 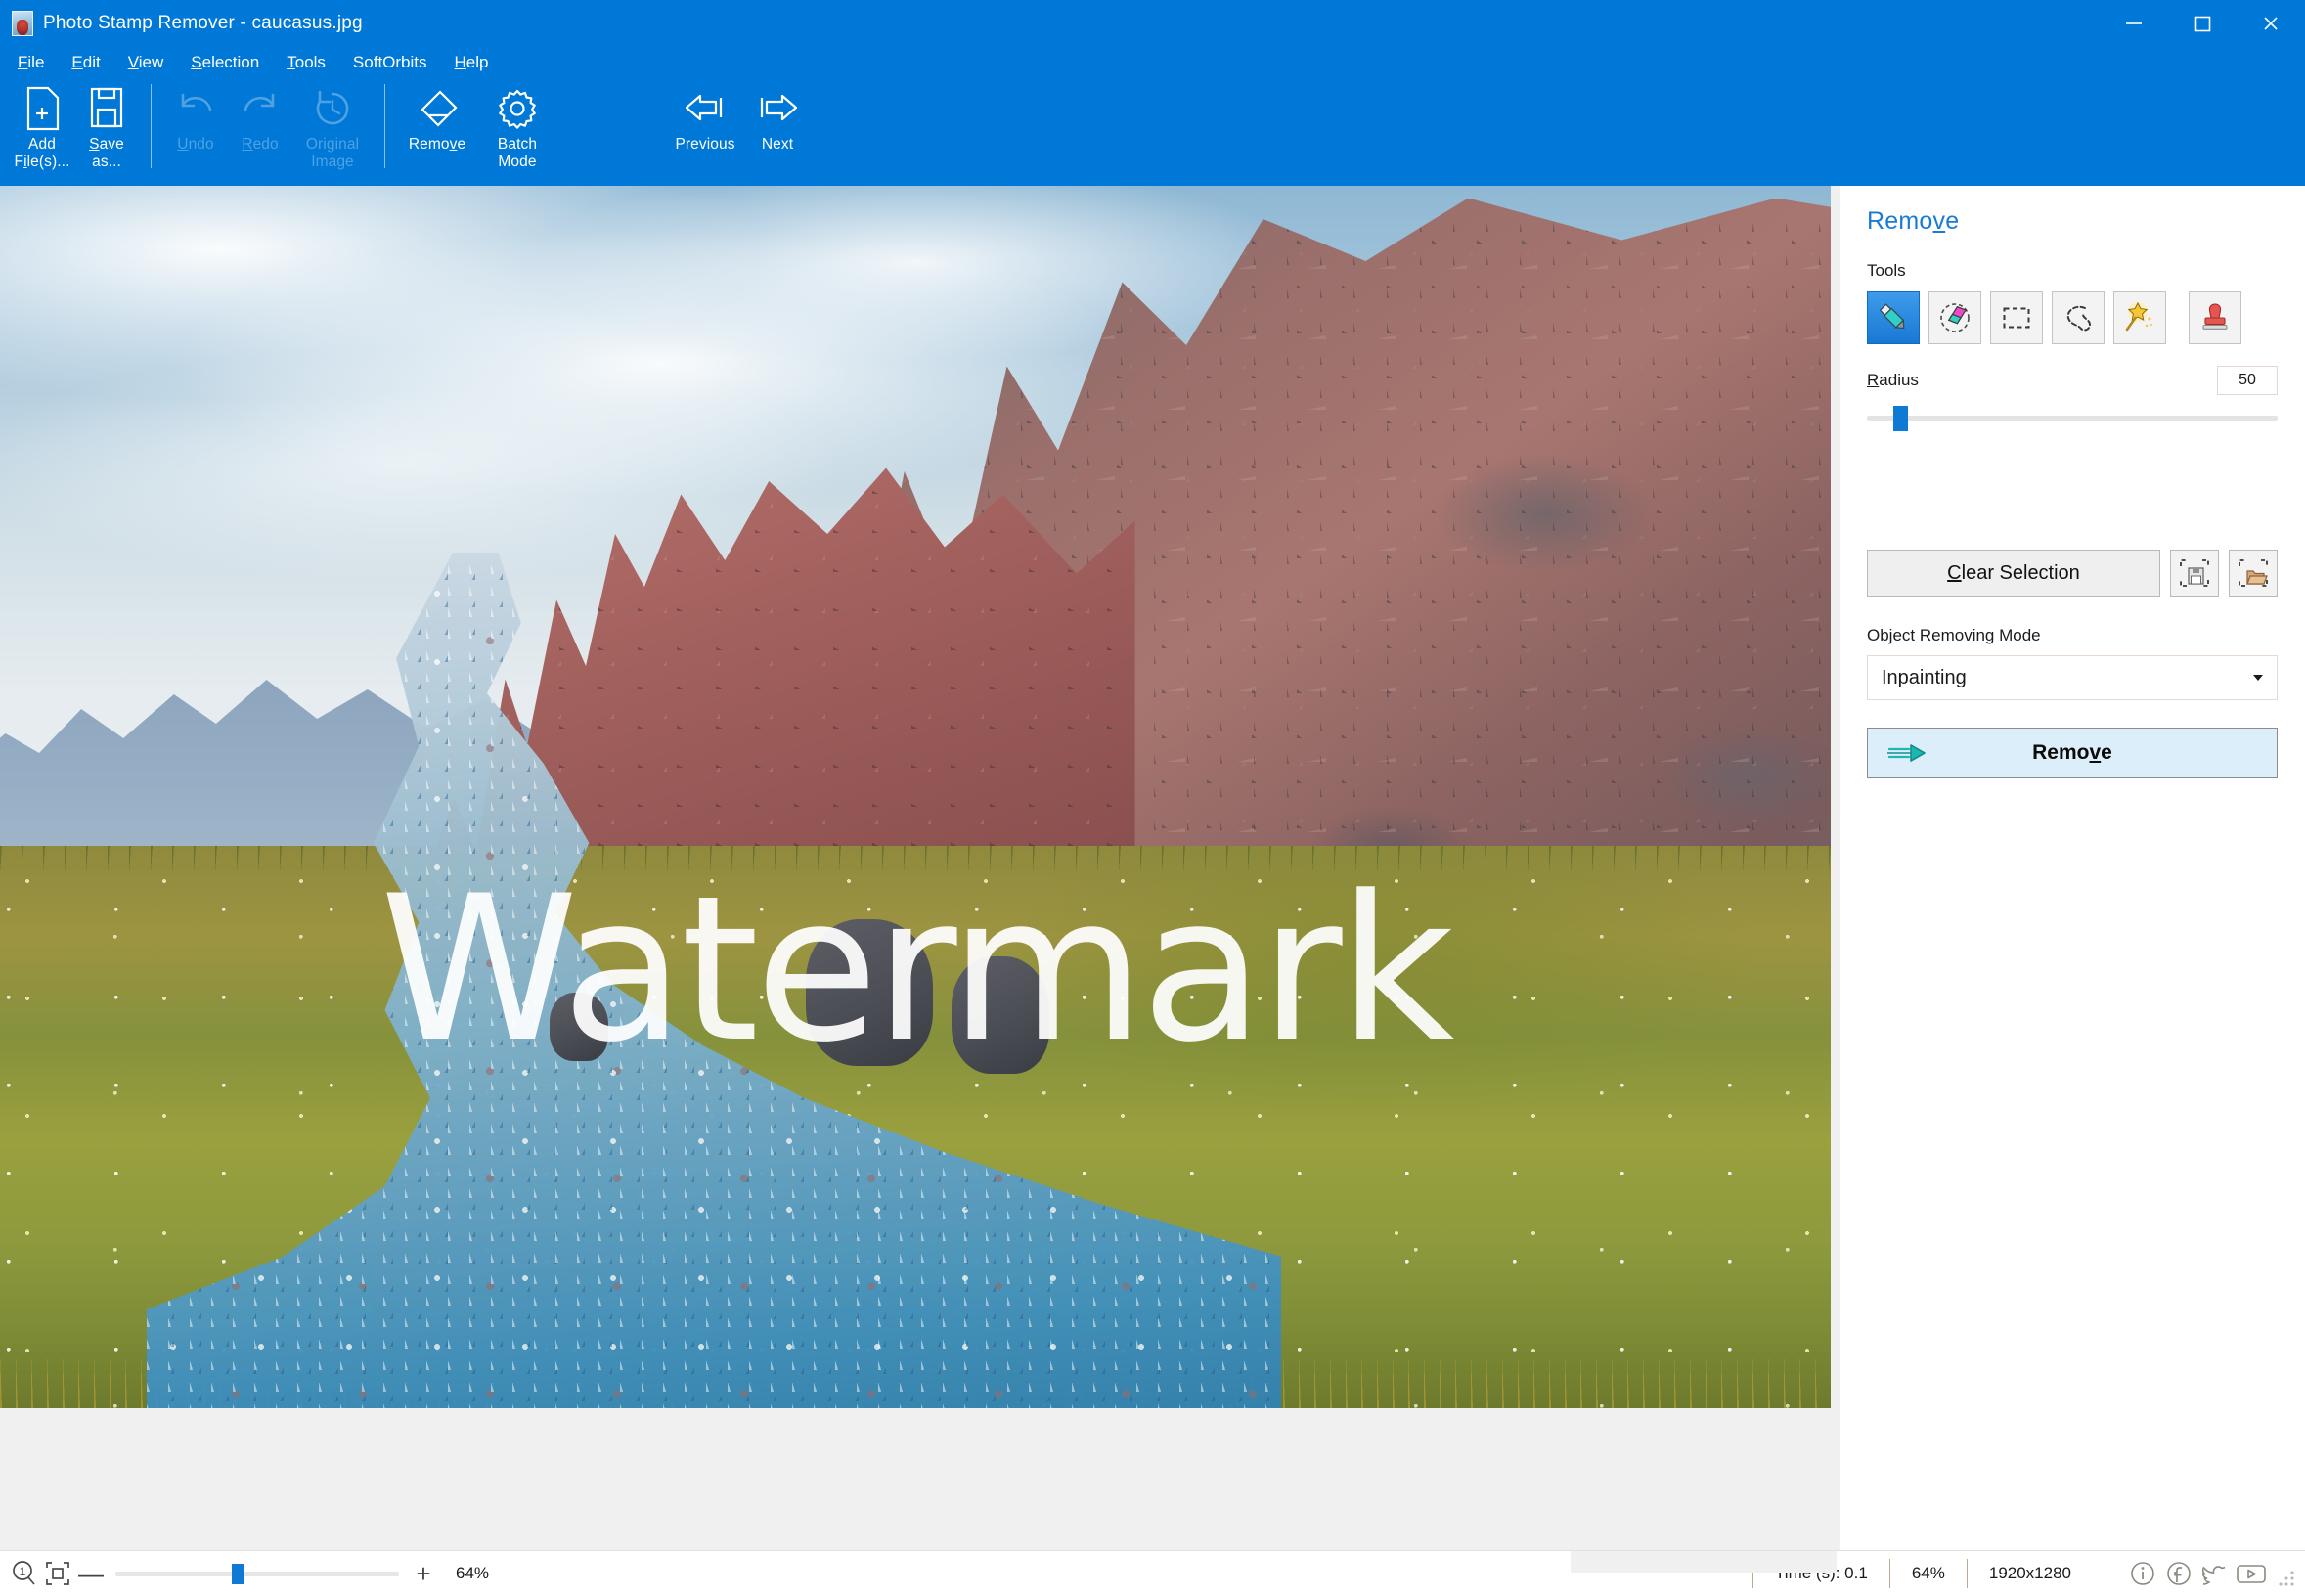 I want to click on radius-slider-track, so click(x=2072, y=418).